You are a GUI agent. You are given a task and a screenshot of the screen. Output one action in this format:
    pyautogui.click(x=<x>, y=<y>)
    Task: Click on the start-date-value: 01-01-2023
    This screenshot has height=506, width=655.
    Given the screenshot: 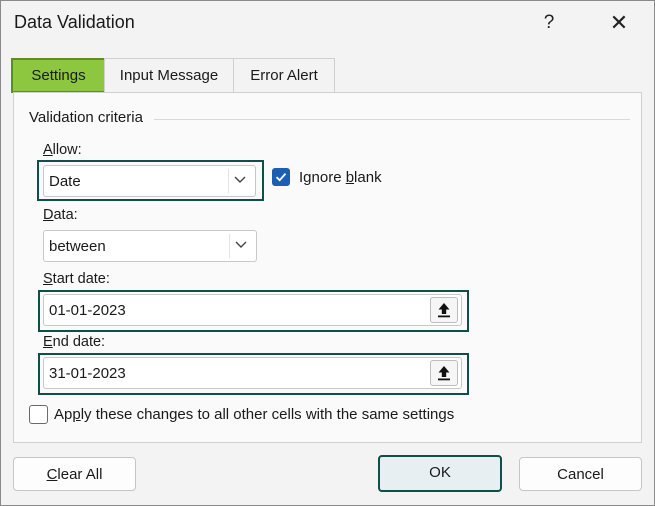 What is the action you would take?
    pyautogui.click(x=87, y=310)
    